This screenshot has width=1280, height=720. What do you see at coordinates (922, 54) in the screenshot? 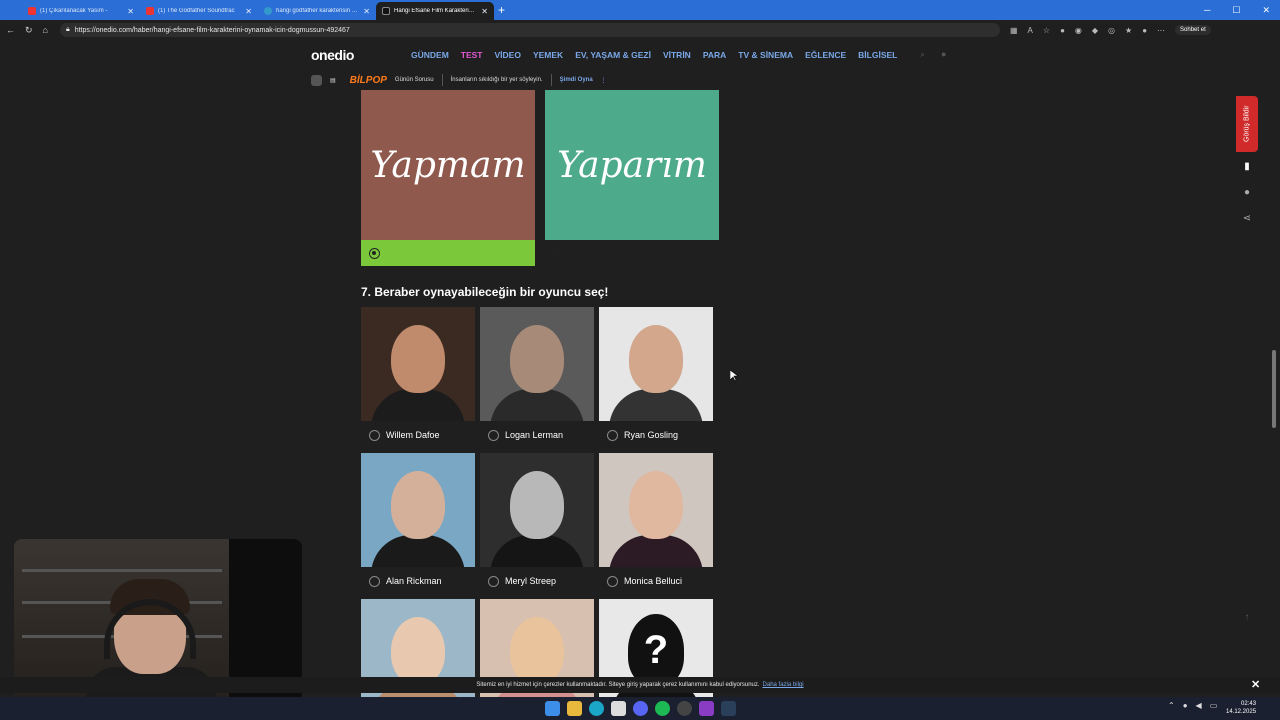
I see `search-icon: ⌕` at bounding box center [922, 54].